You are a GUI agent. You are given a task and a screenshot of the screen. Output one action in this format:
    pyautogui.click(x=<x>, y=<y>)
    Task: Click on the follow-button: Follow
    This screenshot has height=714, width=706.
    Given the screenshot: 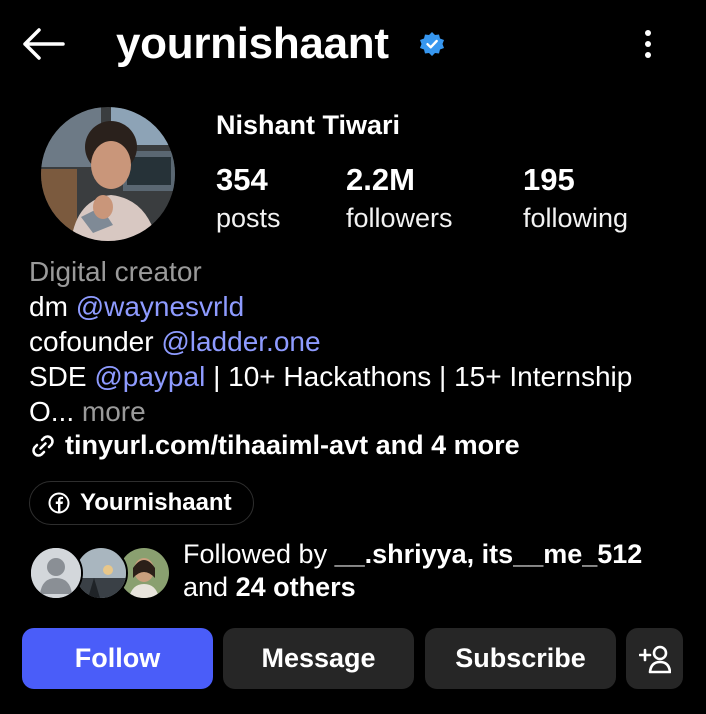 What is the action you would take?
    pyautogui.click(x=117, y=658)
    